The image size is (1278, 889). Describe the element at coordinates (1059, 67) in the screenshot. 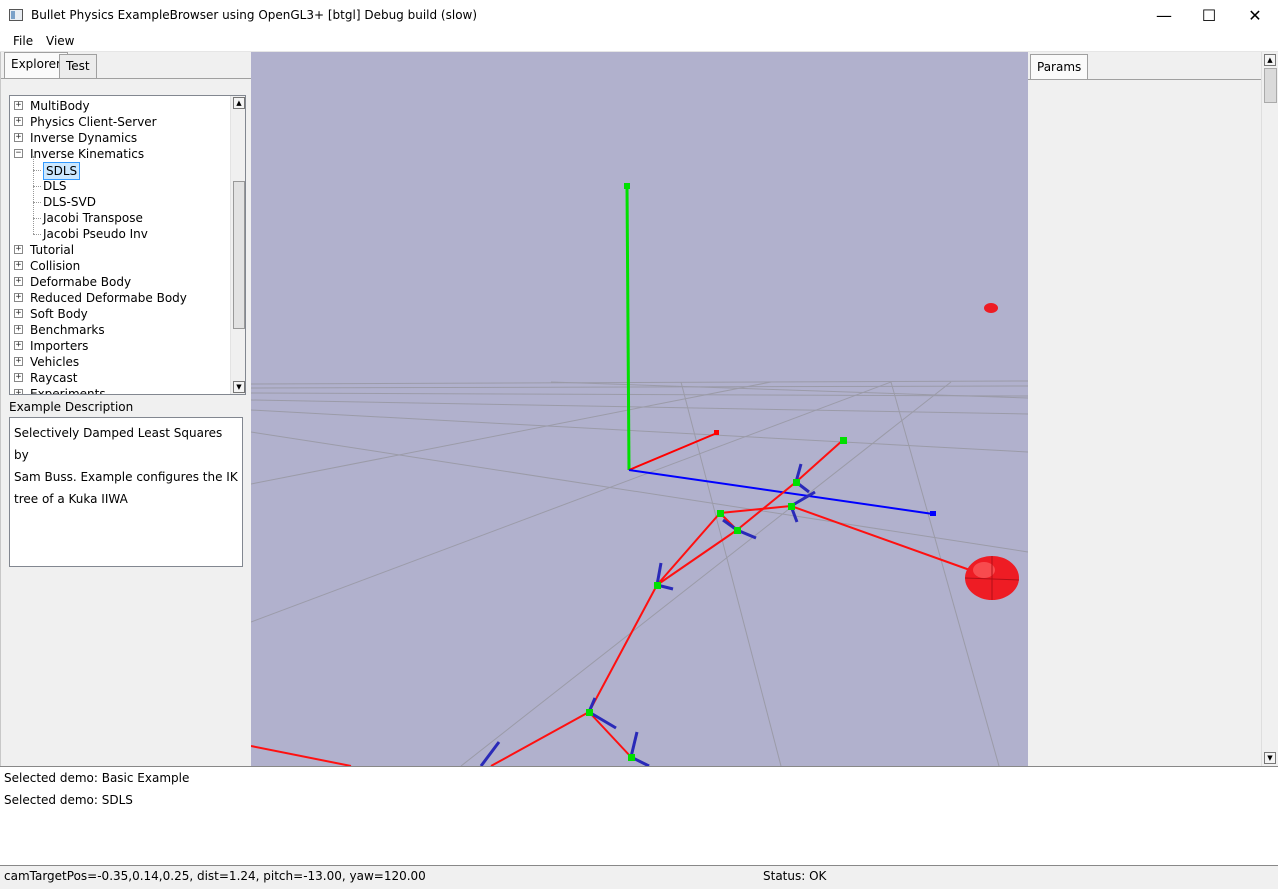

I see `tab-params: Params` at that location.